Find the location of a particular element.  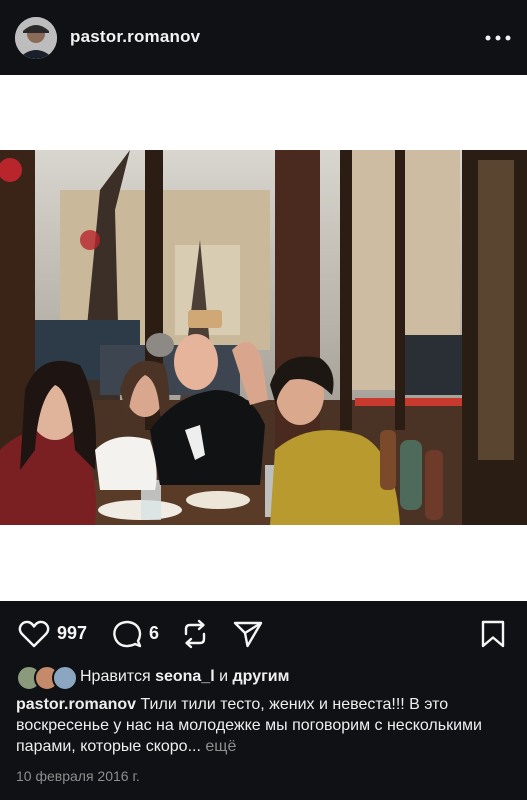

comment-icon is located at coordinates (127, 634).